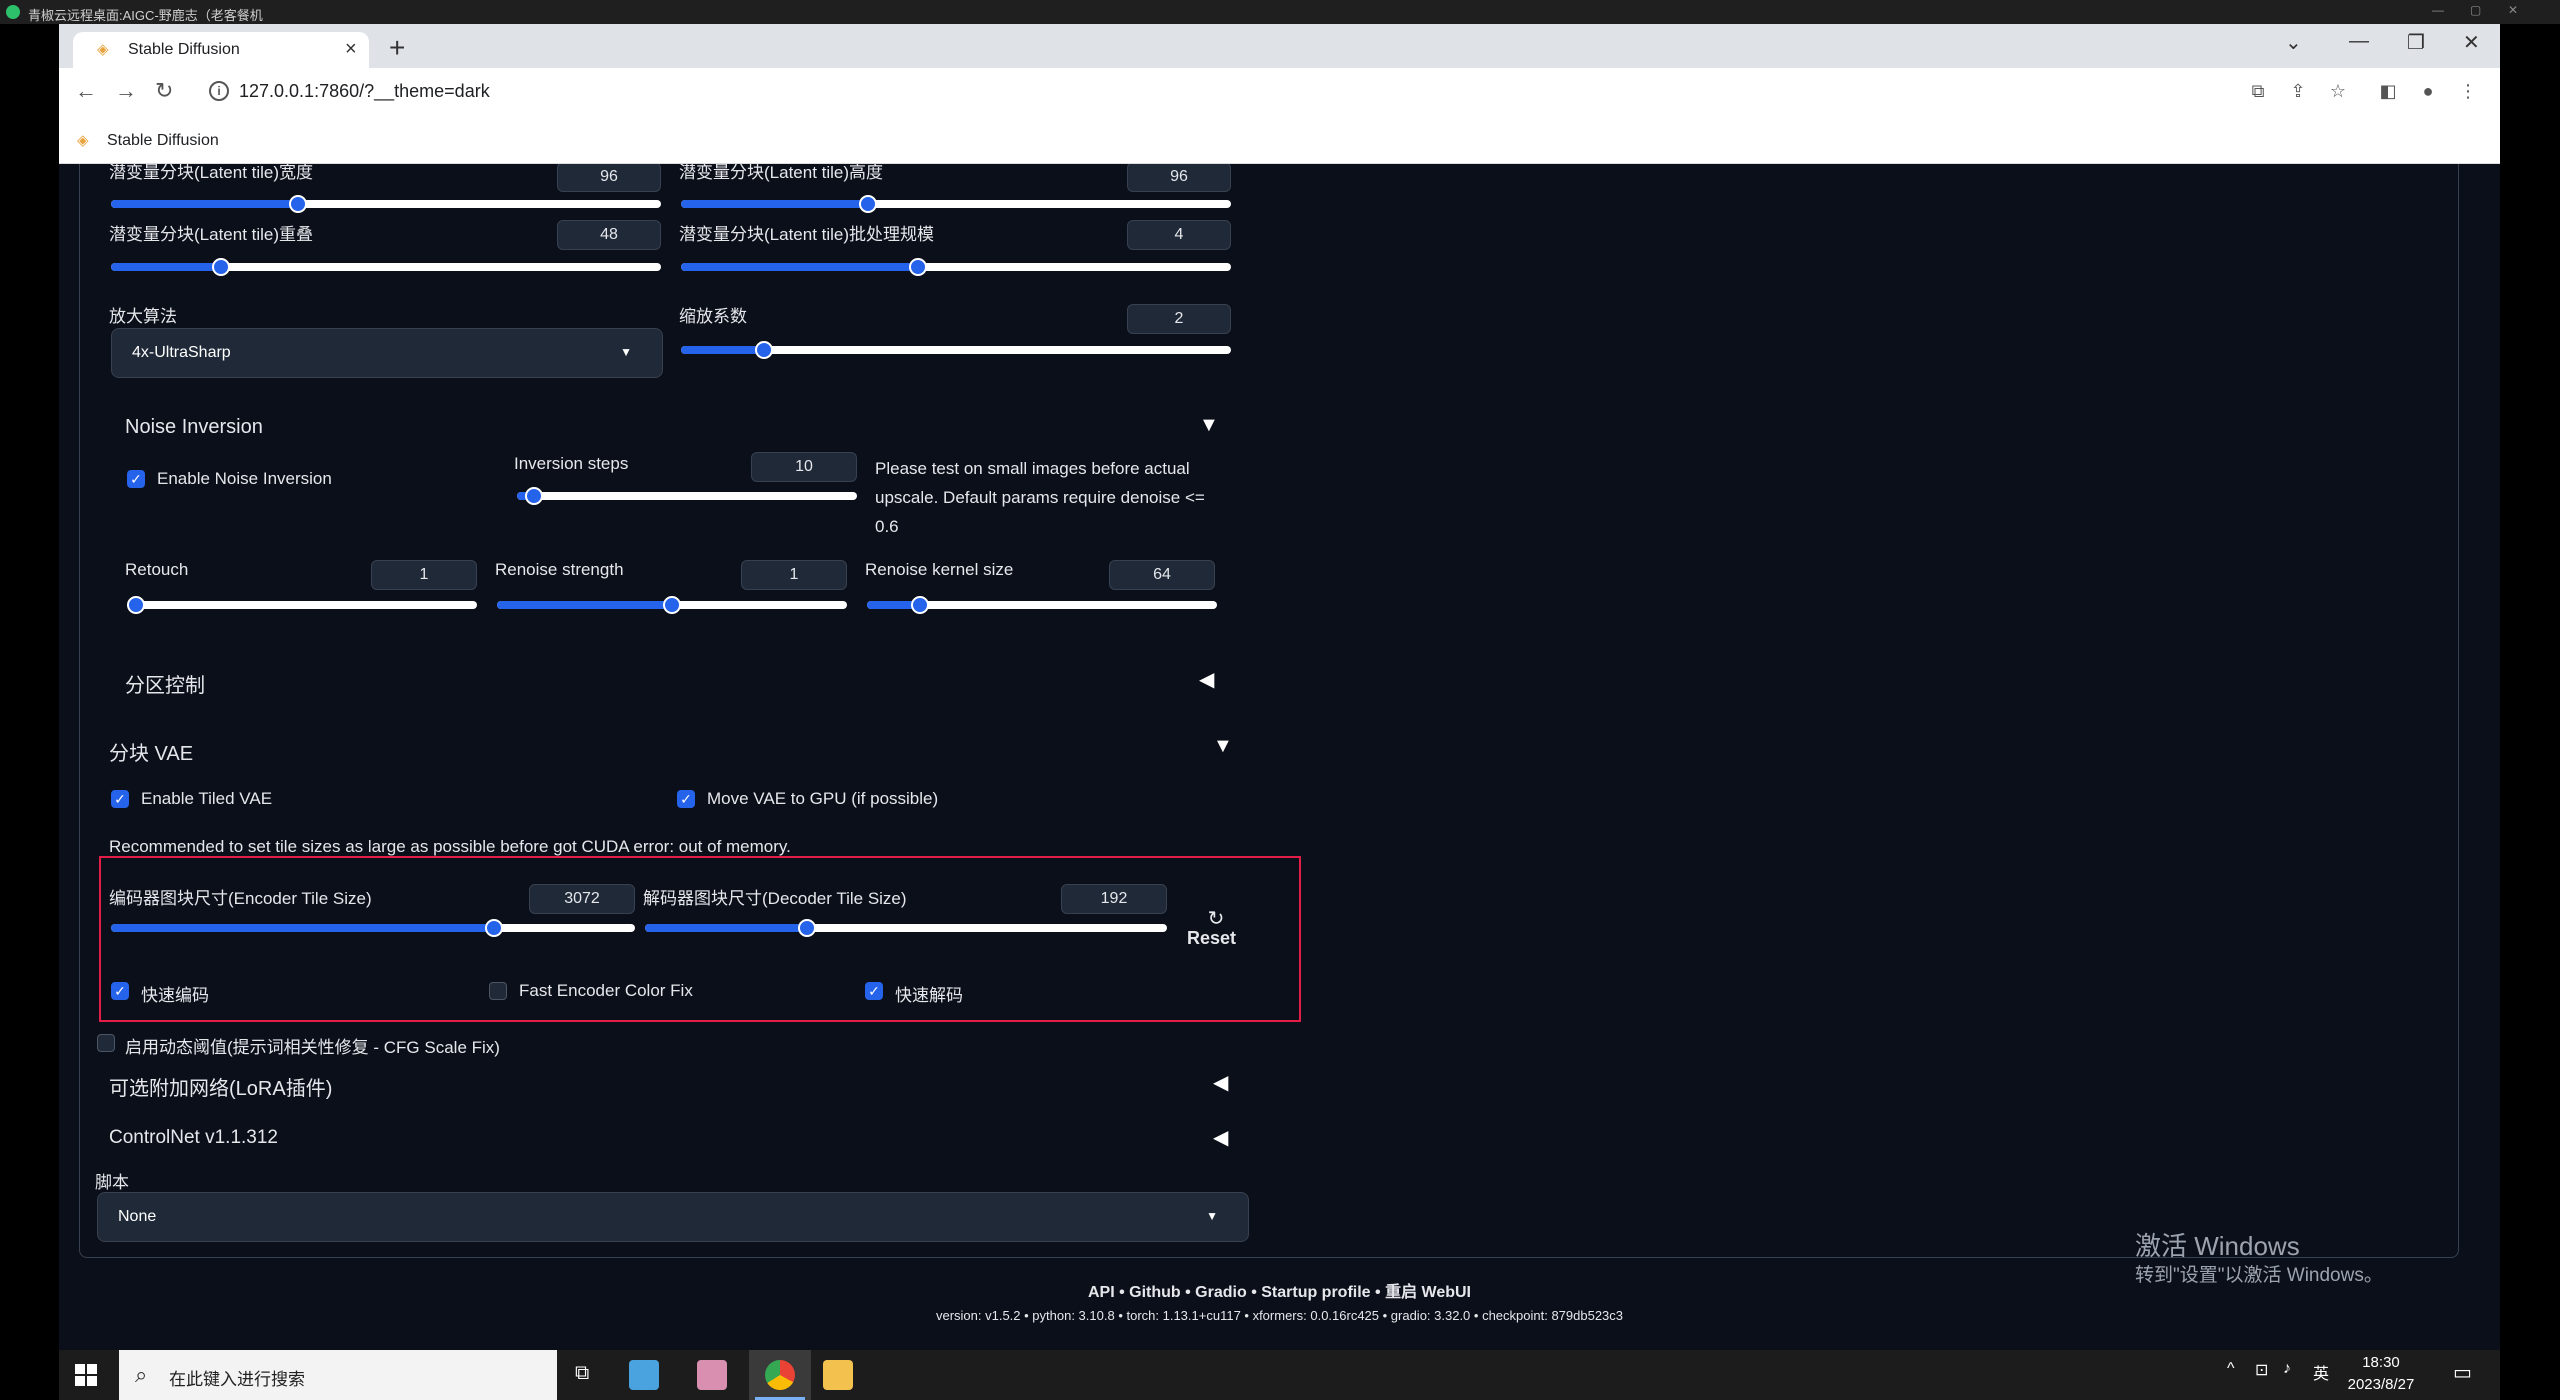  I want to click on inversion-steps-slider, so click(687, 496).